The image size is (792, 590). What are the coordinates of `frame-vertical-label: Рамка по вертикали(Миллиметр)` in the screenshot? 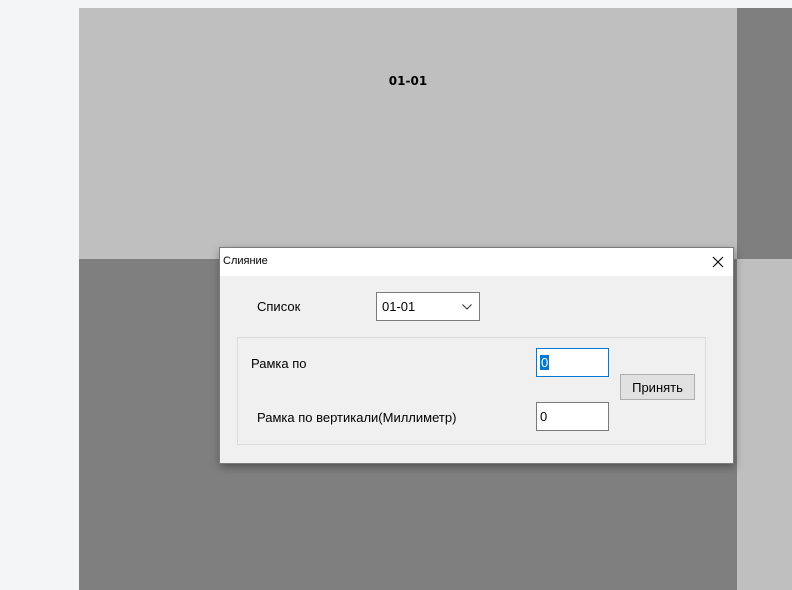 It's located at (357, 417).